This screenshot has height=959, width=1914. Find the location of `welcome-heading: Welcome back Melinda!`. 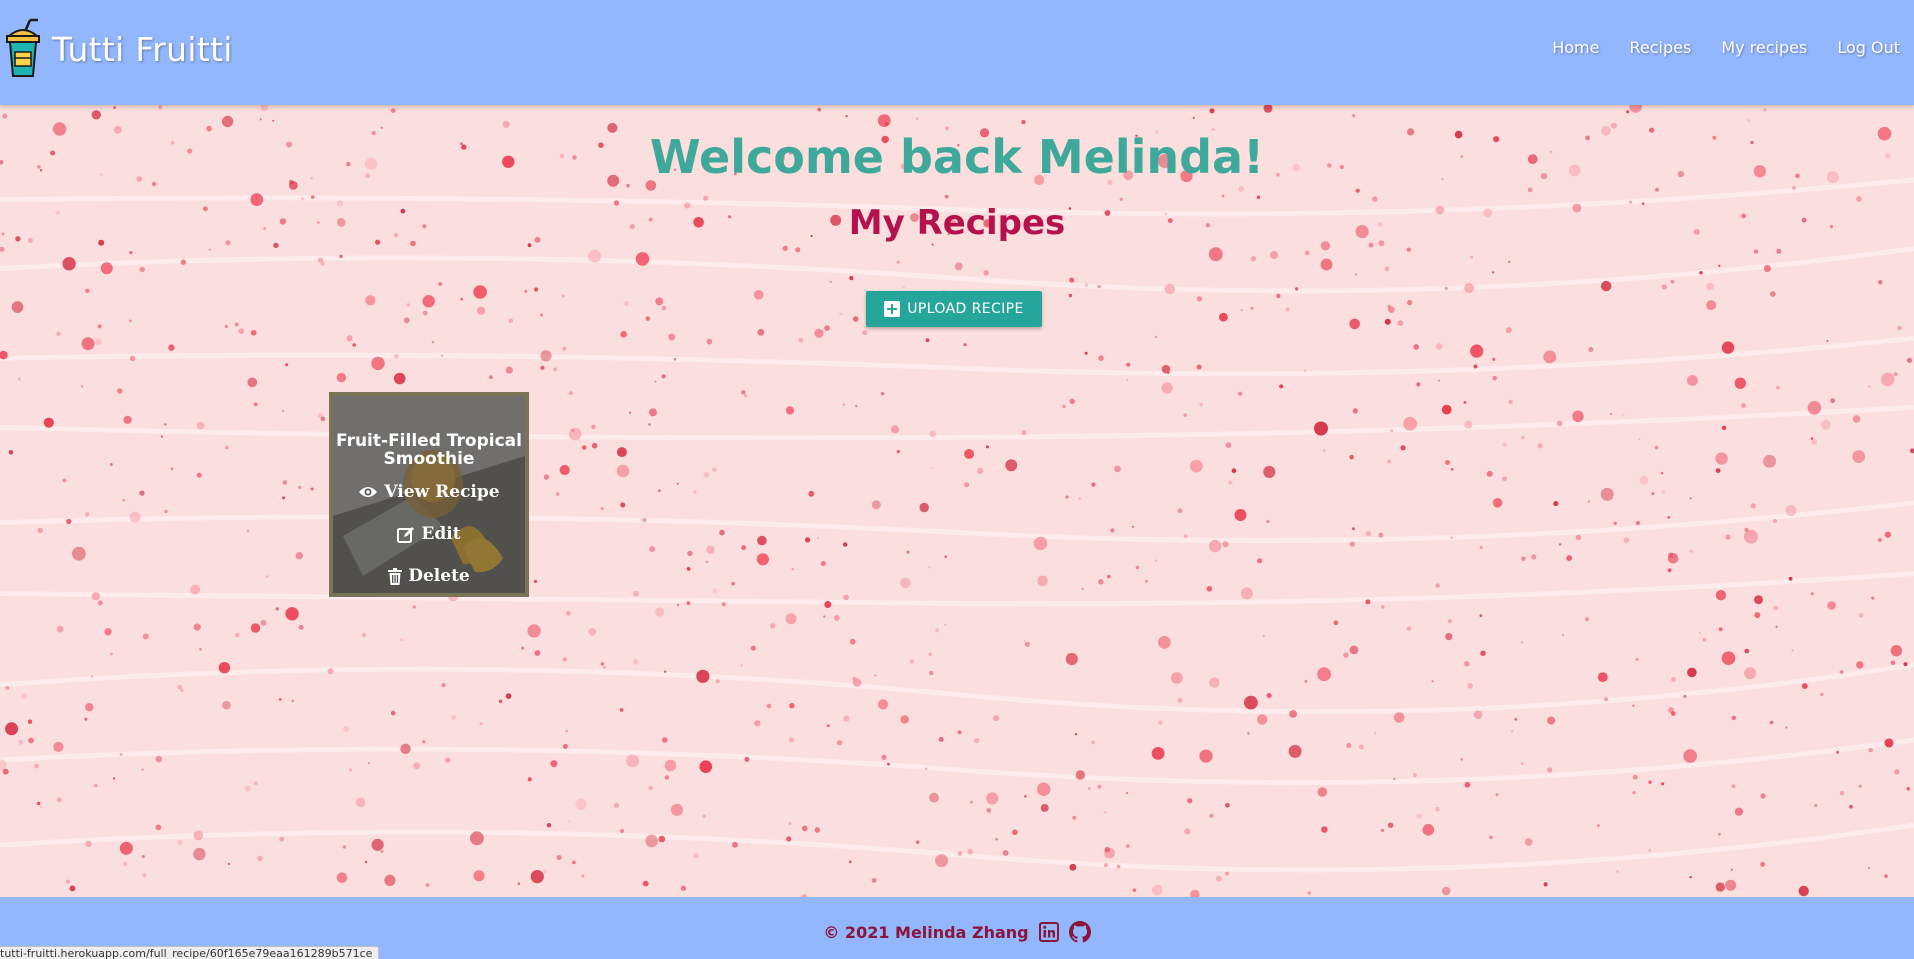

welcome-heading: Welcome back Melinda! is located at coordinates (957, 157).